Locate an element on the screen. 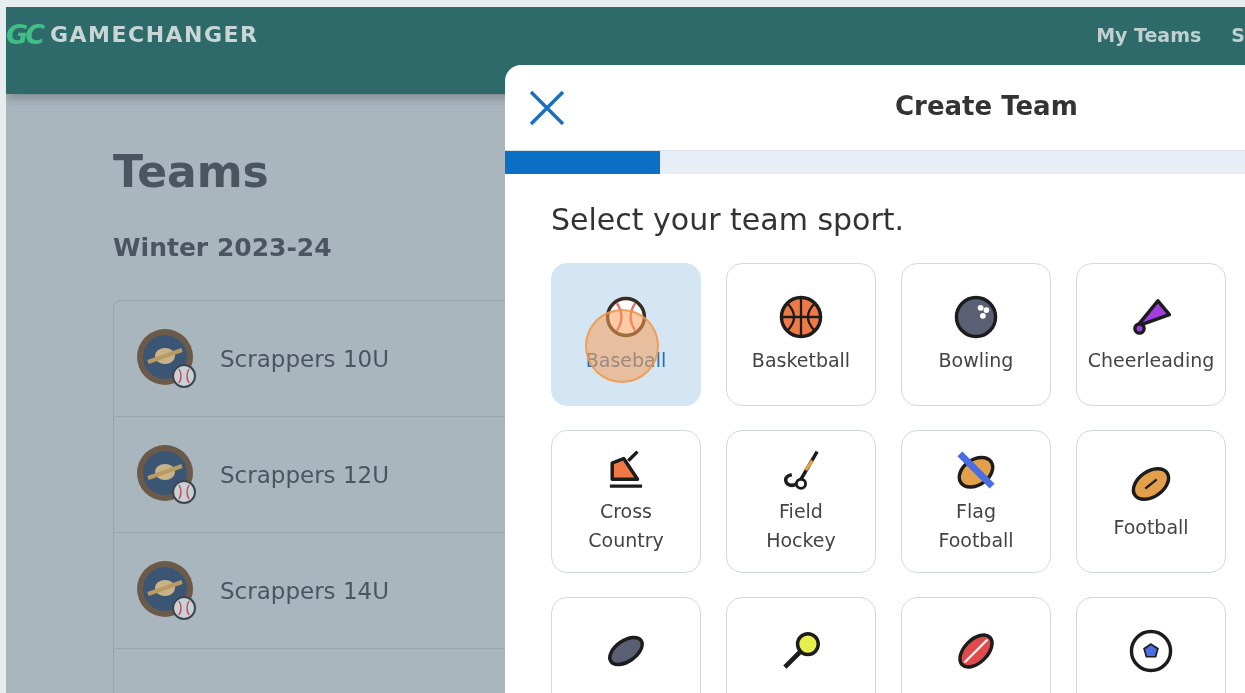 The height and width of the screenshot is (693, 1245). basketball-icon is located at coordinates (801, 317).